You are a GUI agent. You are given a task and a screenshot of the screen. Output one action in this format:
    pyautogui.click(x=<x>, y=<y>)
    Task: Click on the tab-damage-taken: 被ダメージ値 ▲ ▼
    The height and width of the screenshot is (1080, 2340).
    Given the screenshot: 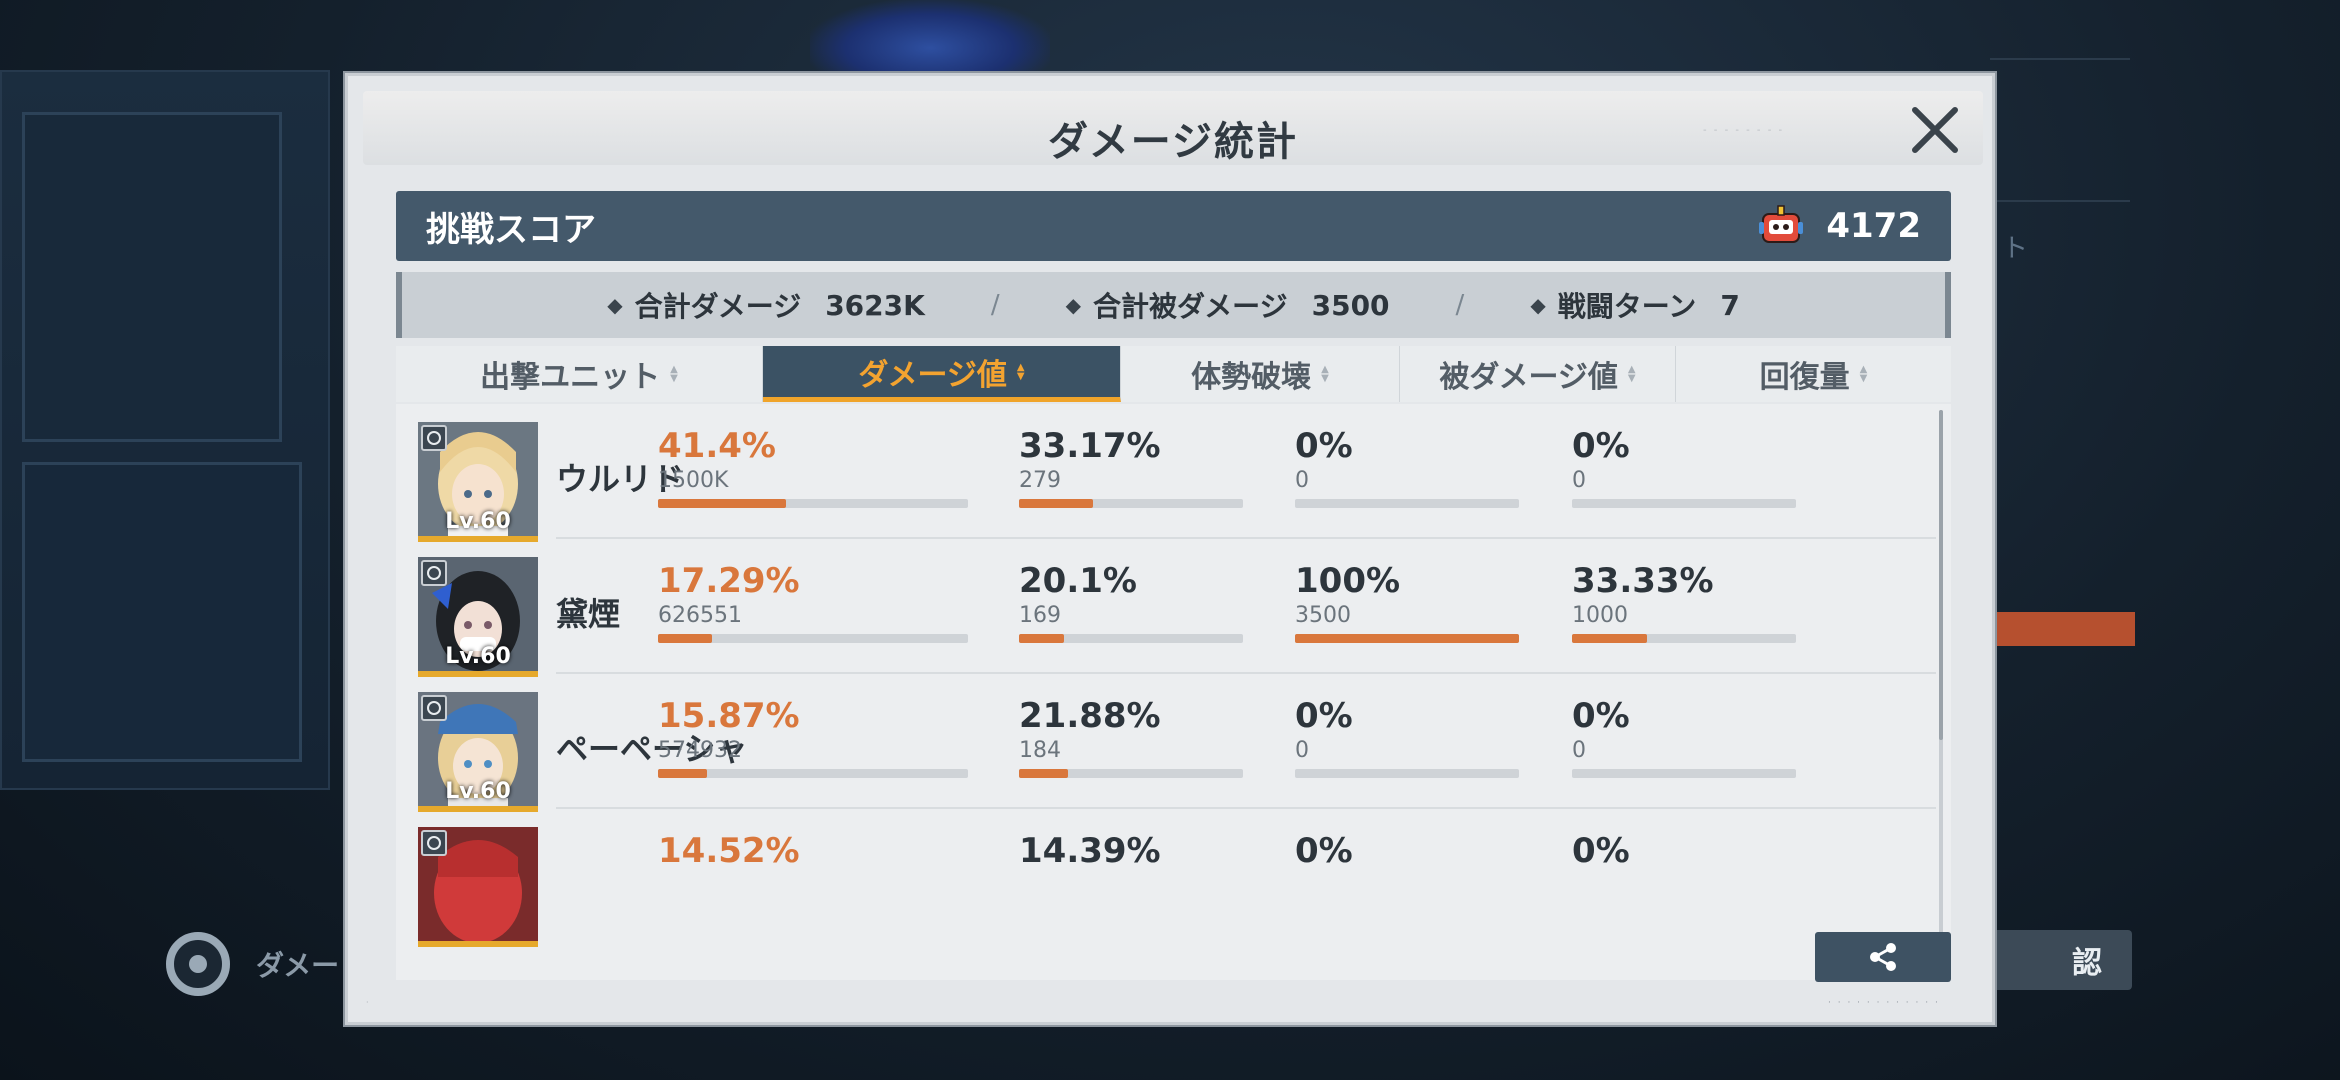 What is the action you would take?
    pyautogui.click(x=1538, y=374)
    